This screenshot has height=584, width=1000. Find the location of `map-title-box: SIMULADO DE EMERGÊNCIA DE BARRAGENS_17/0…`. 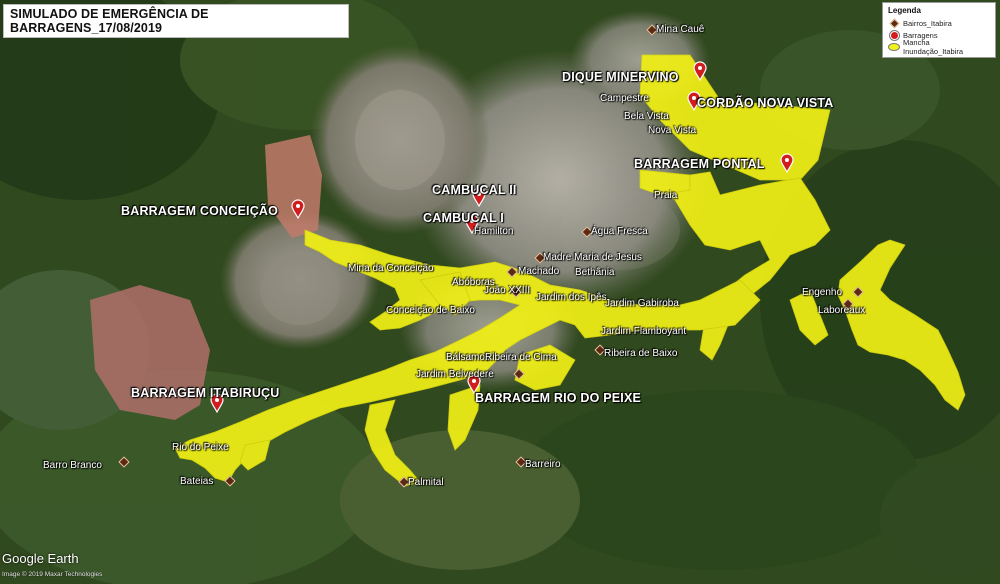

map-title-box: SIMULADO DE EMERGÊNCIA DE BARRAGENS_17/0… is located at coordinates (176, 21).